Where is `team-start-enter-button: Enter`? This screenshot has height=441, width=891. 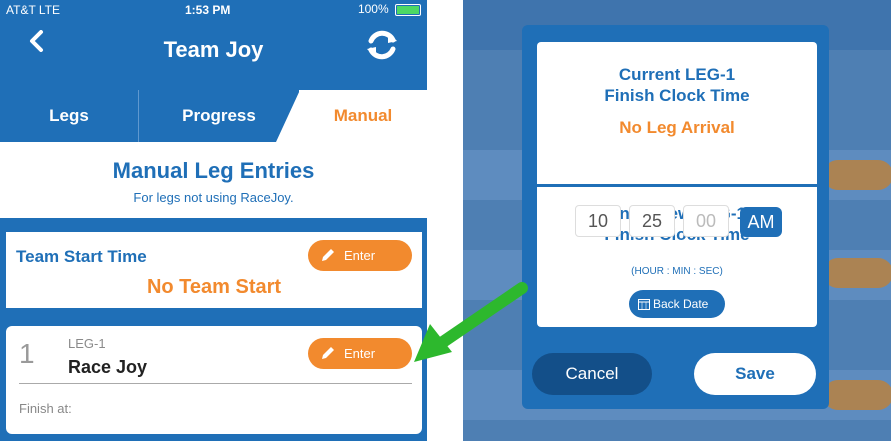 team-start-enter-button: Enter is located at coordinates (360, 255).